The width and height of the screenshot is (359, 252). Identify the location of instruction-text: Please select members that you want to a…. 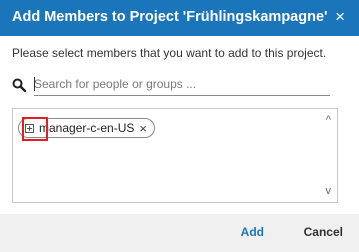
(169, 53).